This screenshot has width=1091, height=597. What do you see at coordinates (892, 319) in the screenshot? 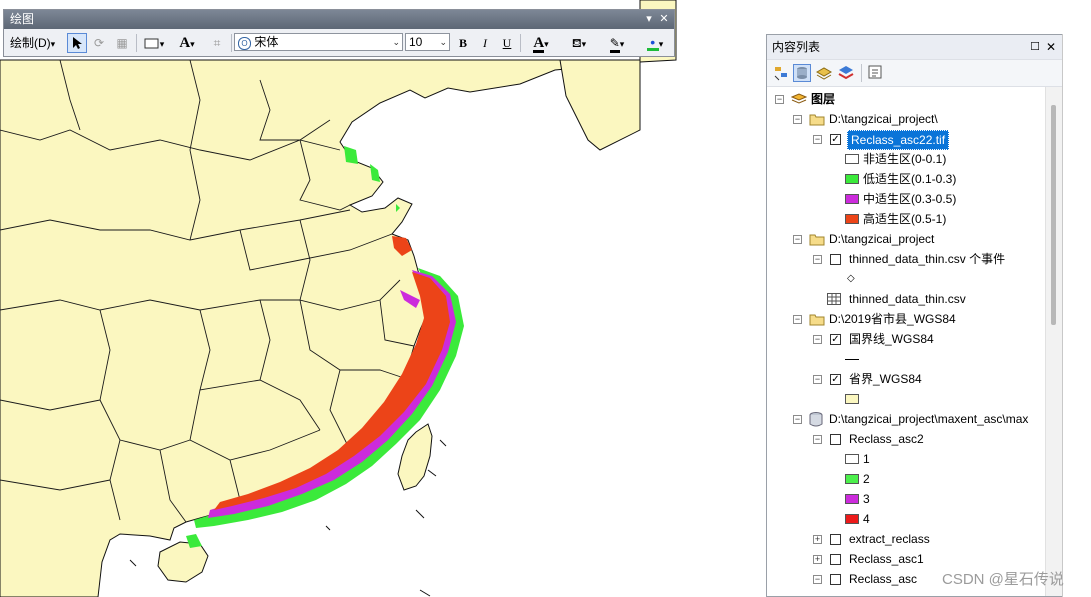
I see `group-3-label: D:\2019省市县_WGS84` at bounding box center [892, 319].